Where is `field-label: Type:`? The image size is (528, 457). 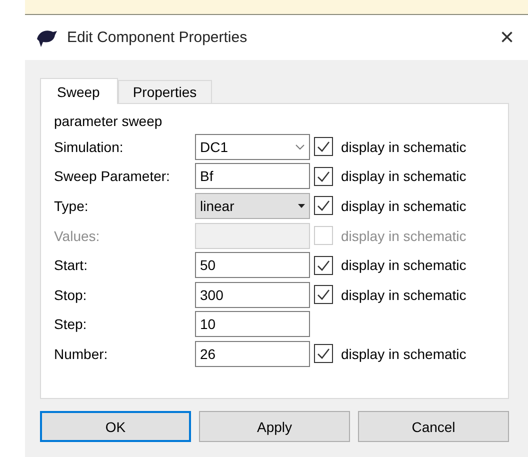 field-label: Type: is located at coordinates (72, 206).